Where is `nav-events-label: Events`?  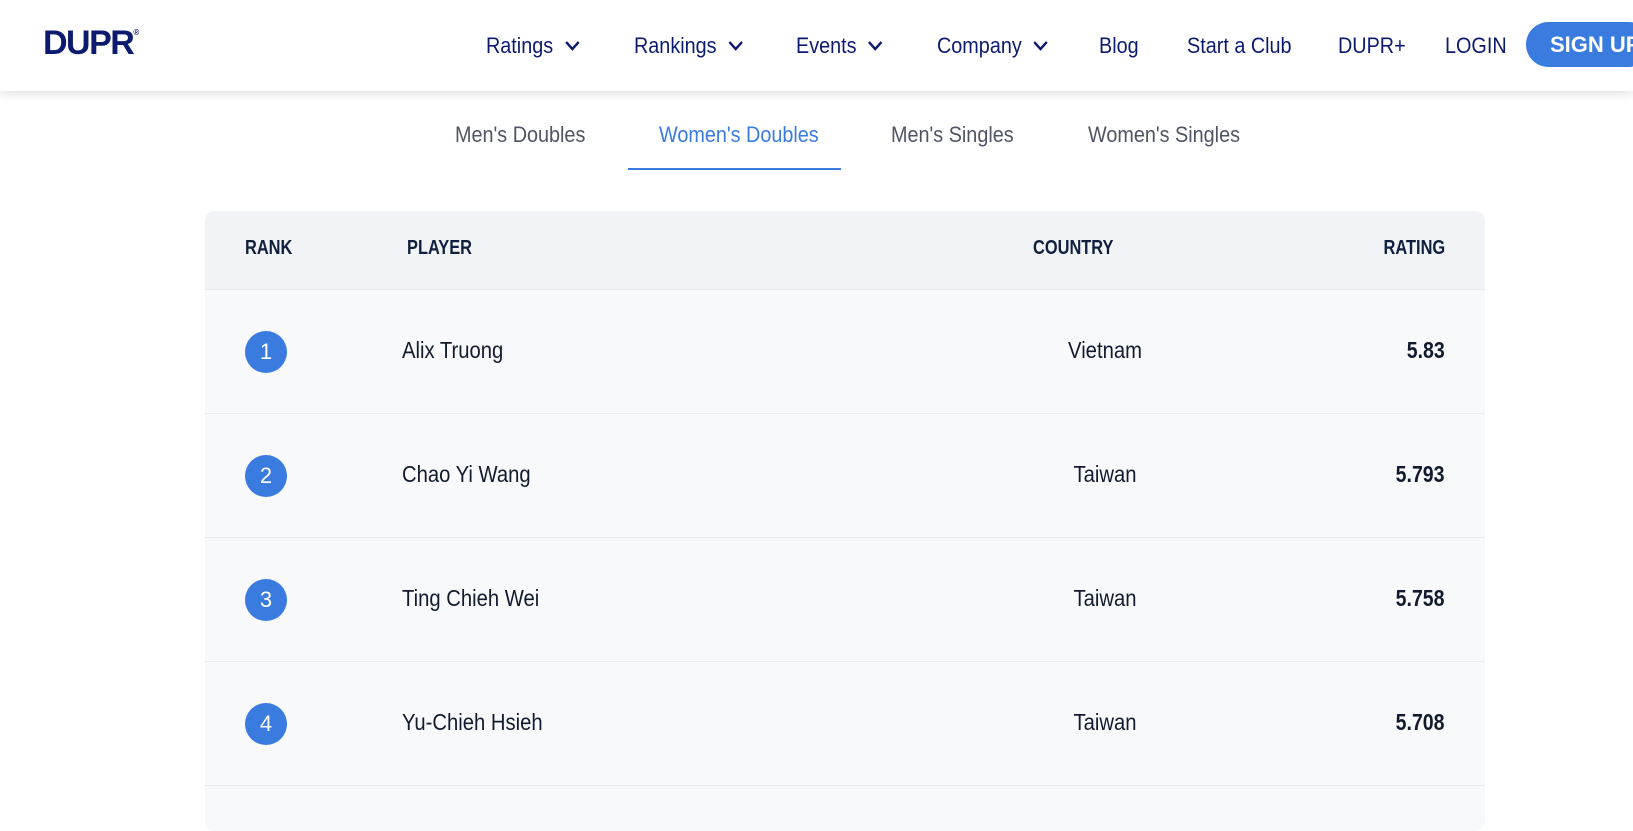
nav-events-label: Events is located at coordinates (826, 45).